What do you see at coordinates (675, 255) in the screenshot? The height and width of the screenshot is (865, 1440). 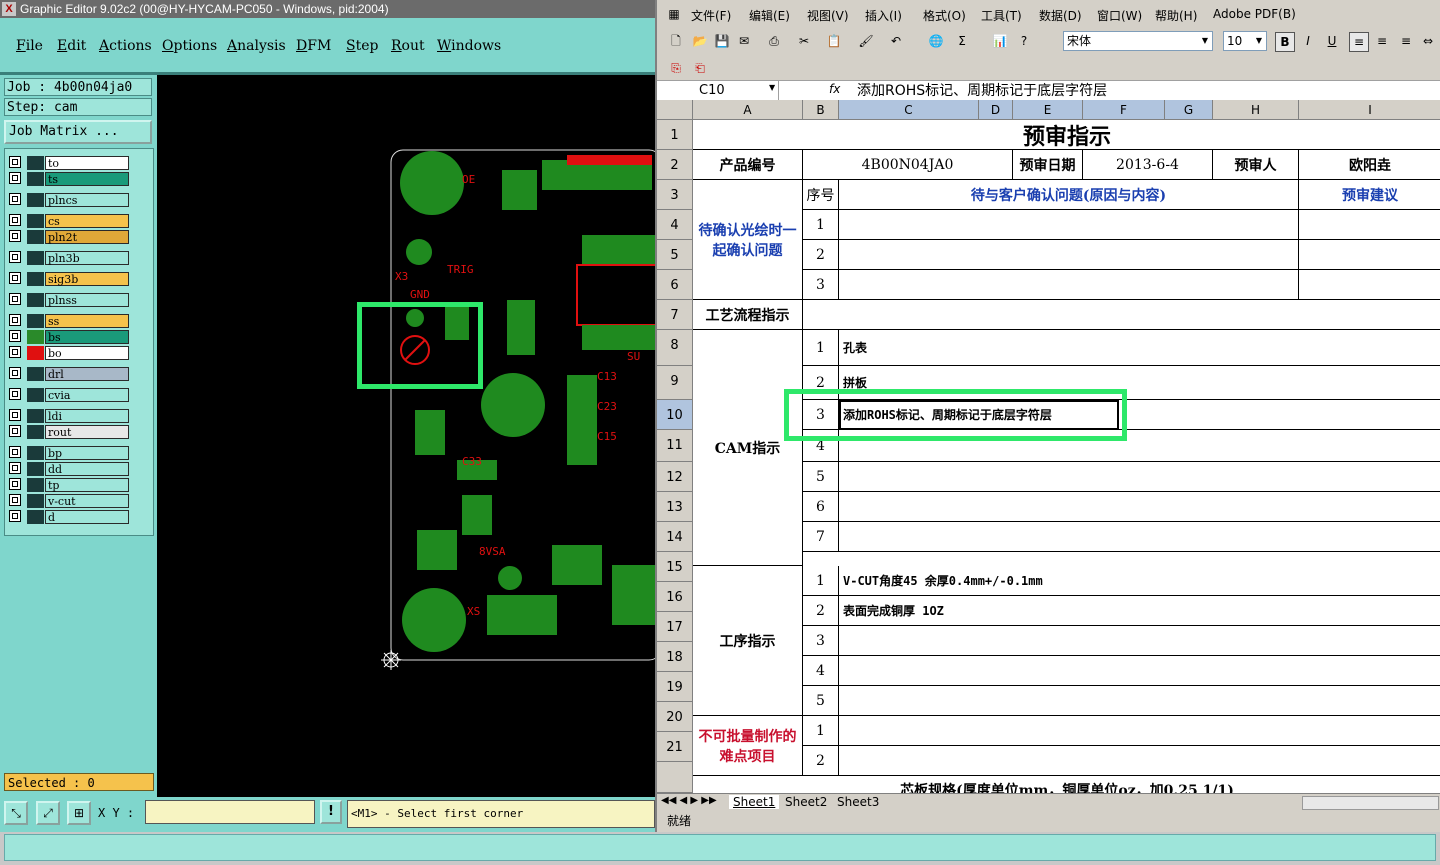 I see `row-header-5: 5` at bounding box center [675, 255].